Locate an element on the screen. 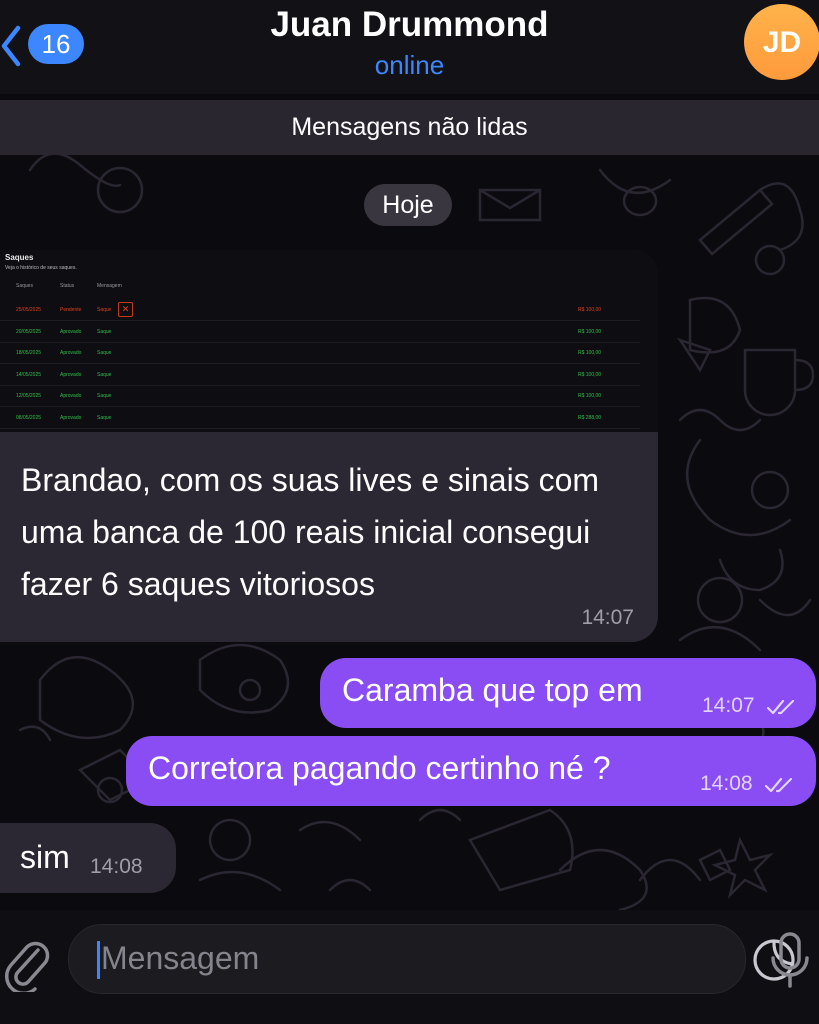 The image size is (819, 1024). outgoing-message: Corretora pagando certinho né ? 14:08 is located at coordinates (471, 771).